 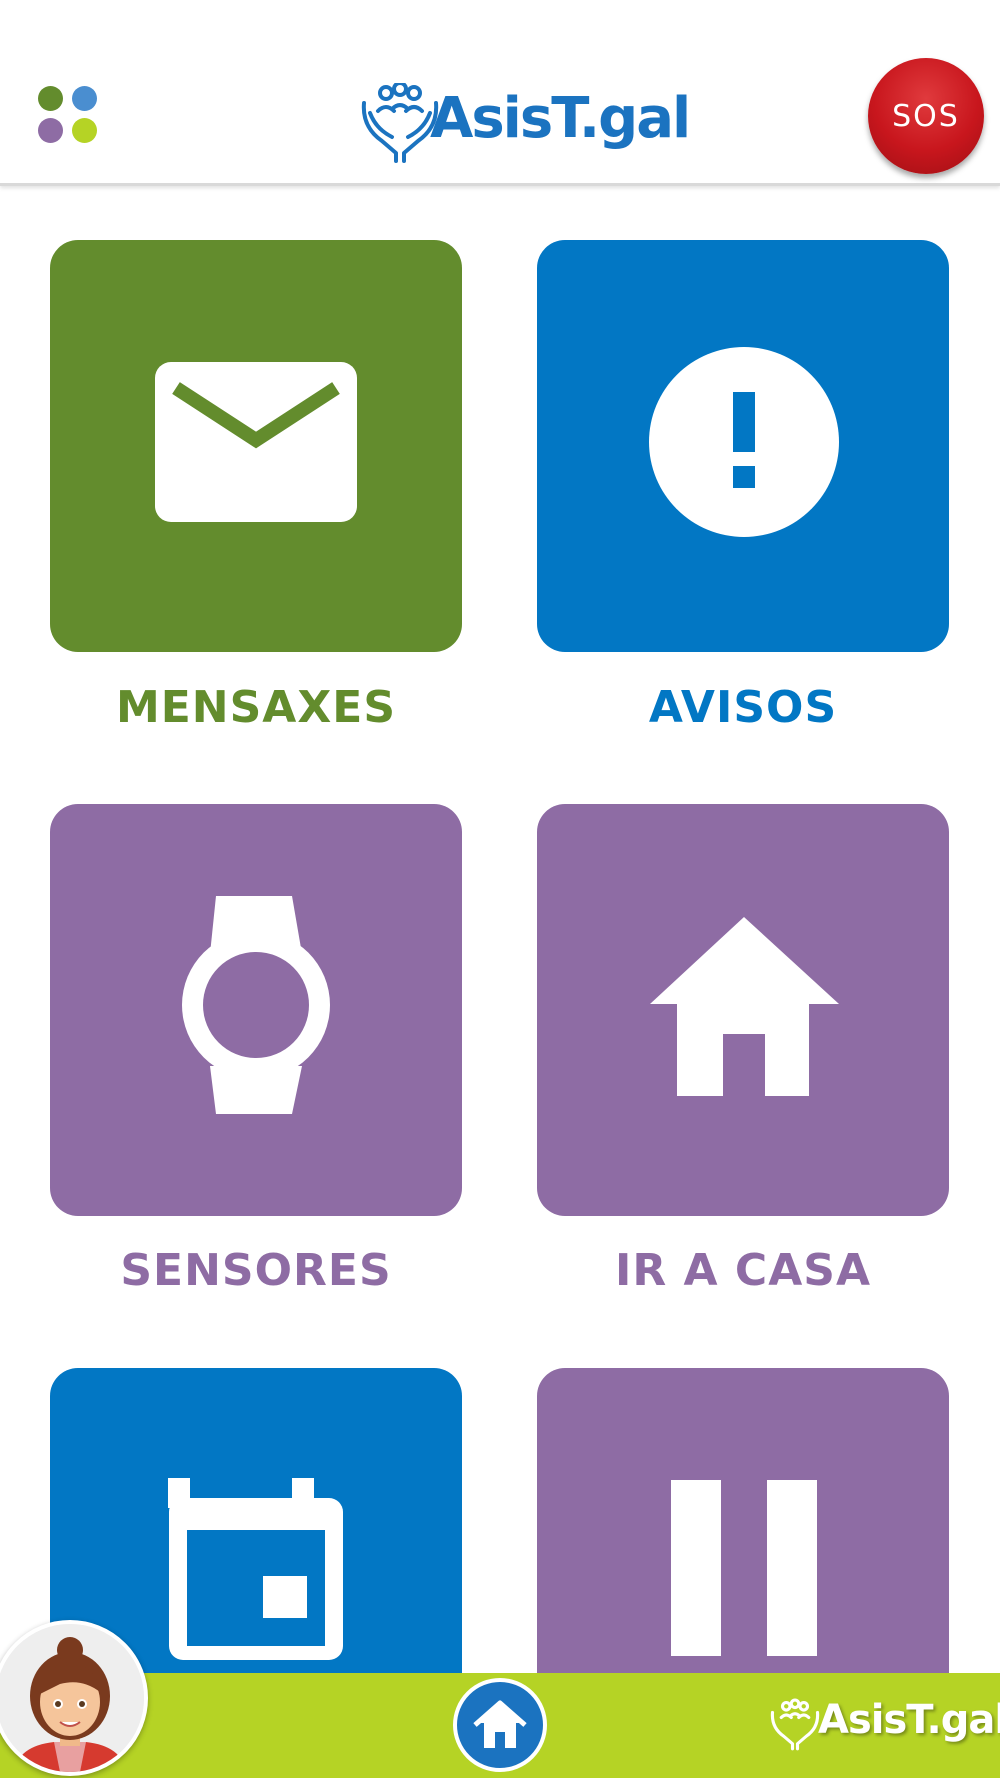 What do you see at coordinates (256, 1005) in the screenshot?
I see `watch-icon` at bounding box center [256, 1005].